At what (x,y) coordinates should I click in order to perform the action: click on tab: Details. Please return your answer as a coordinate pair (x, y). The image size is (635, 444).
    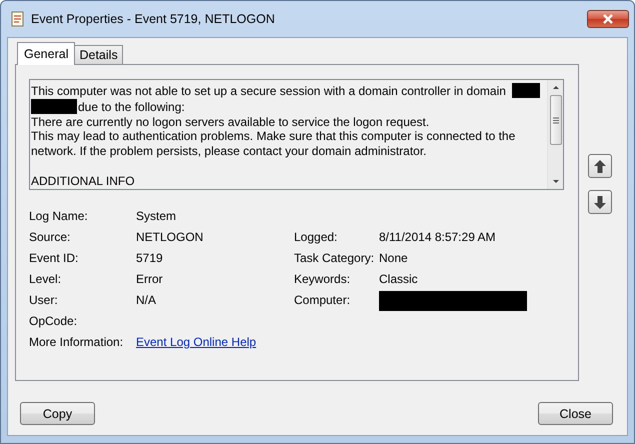
    Looking at the image, I should click on (98, 54).